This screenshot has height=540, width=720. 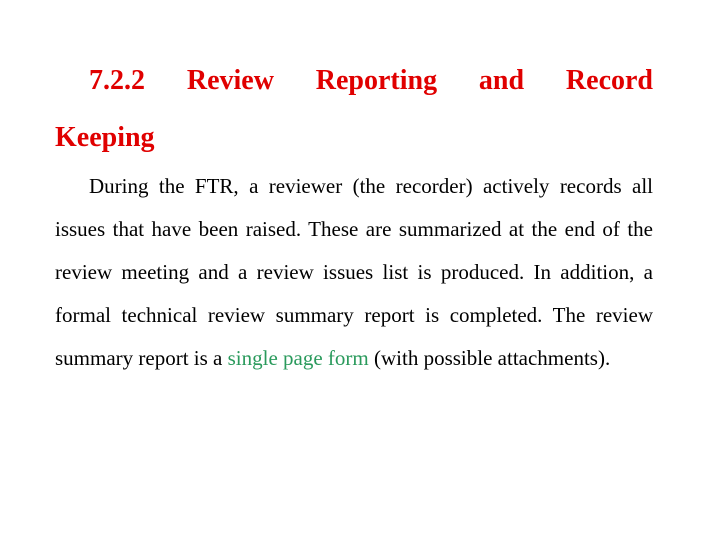 I want to click on section-heading-line-1: 7.2.2 Review Reporting and Record, so click(x=371, y=80).